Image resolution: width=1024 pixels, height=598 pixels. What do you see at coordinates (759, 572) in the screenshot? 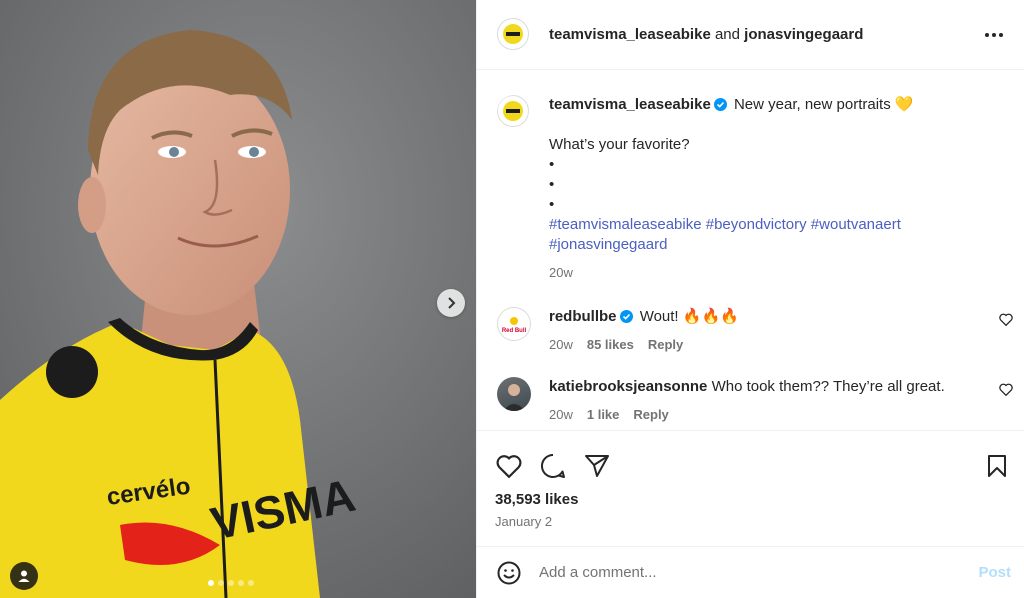
I see `comment-input` at bounding box center [759, 572].